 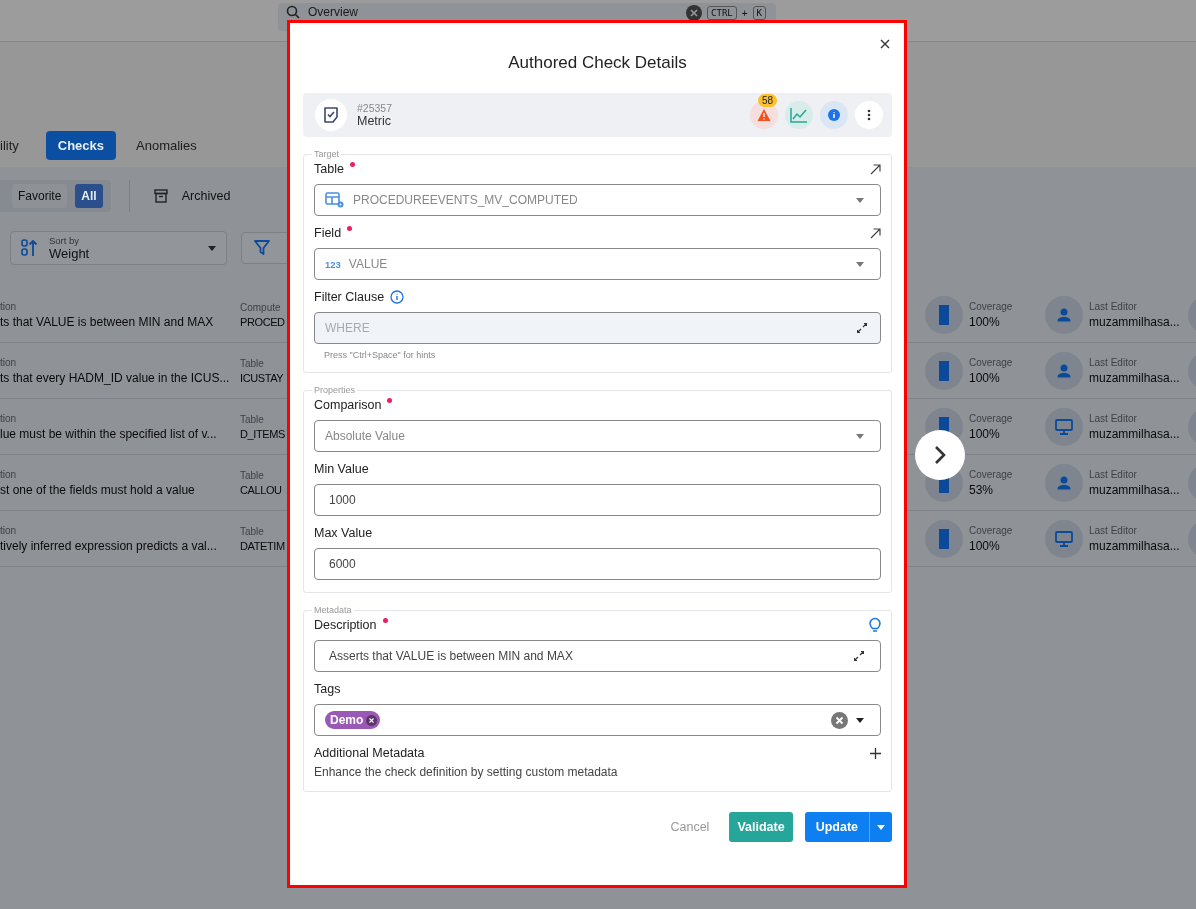 What do you see at coordinates (836, 827) in the screenshot?
I see `update-button: Update` at bounding box center [836, 827].